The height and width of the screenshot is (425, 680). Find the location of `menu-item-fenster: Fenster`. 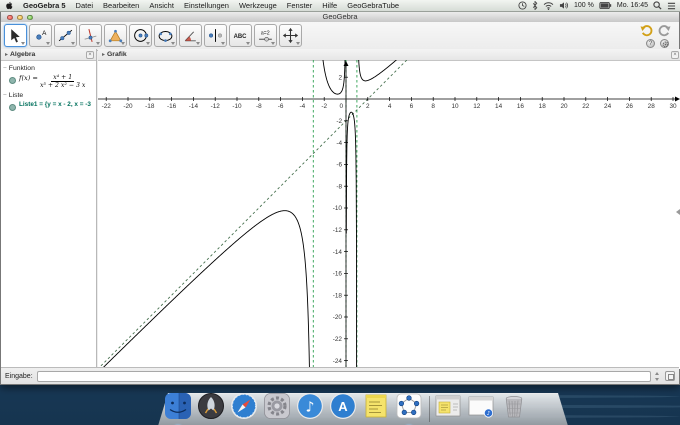

menu-item-fenster: Fenster is located at coordinates (299, 5).